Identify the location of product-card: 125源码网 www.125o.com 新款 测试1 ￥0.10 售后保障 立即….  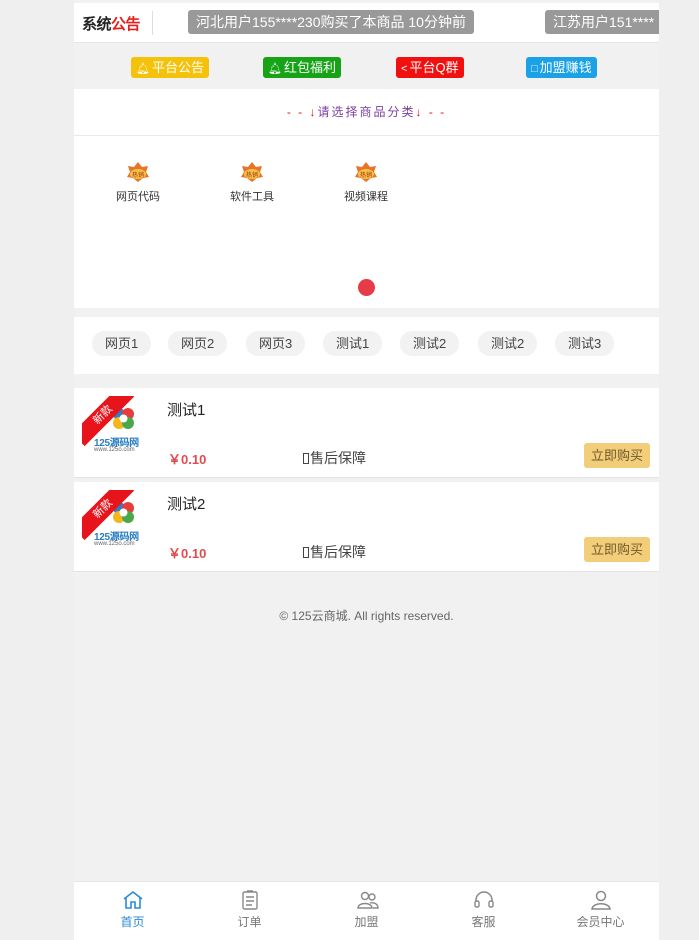
(366, 433).